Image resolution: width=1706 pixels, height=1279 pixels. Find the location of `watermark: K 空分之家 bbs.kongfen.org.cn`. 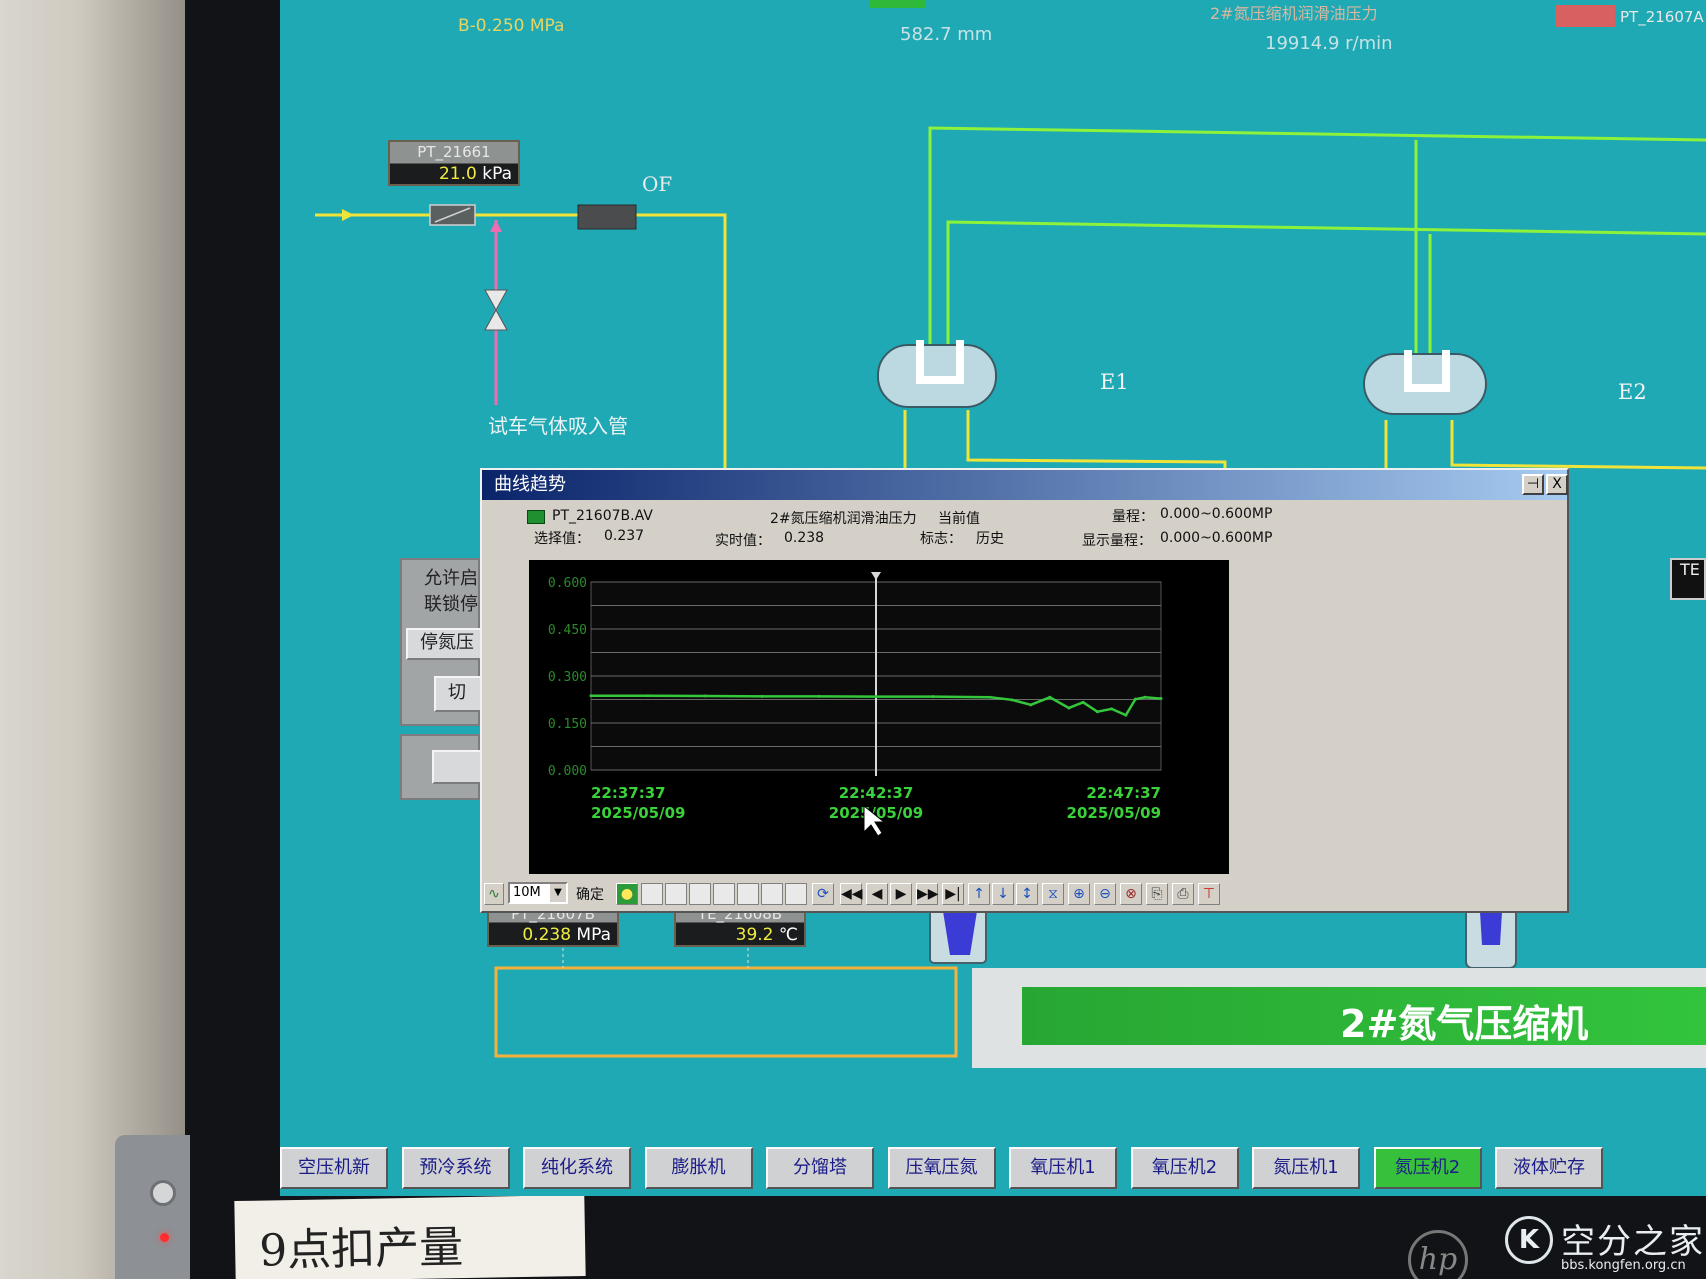

watermark: K 空分之家 bbs.kongfen.org.cn is located at coordinates (1605, 1244).